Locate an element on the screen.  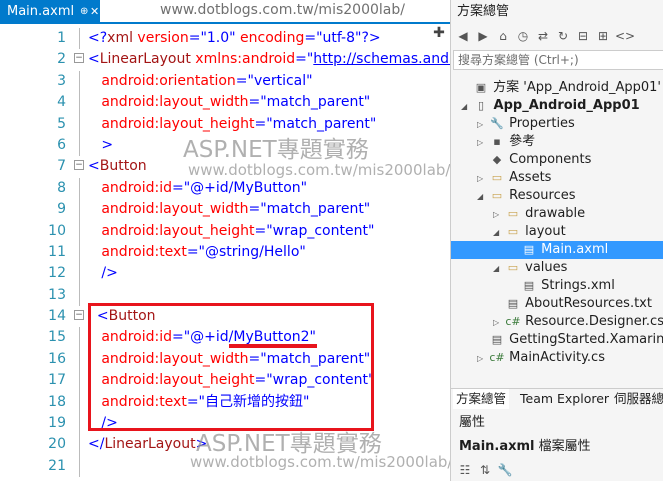
code-text: android:orientation="vertical" is located at coordinates (200, 81).